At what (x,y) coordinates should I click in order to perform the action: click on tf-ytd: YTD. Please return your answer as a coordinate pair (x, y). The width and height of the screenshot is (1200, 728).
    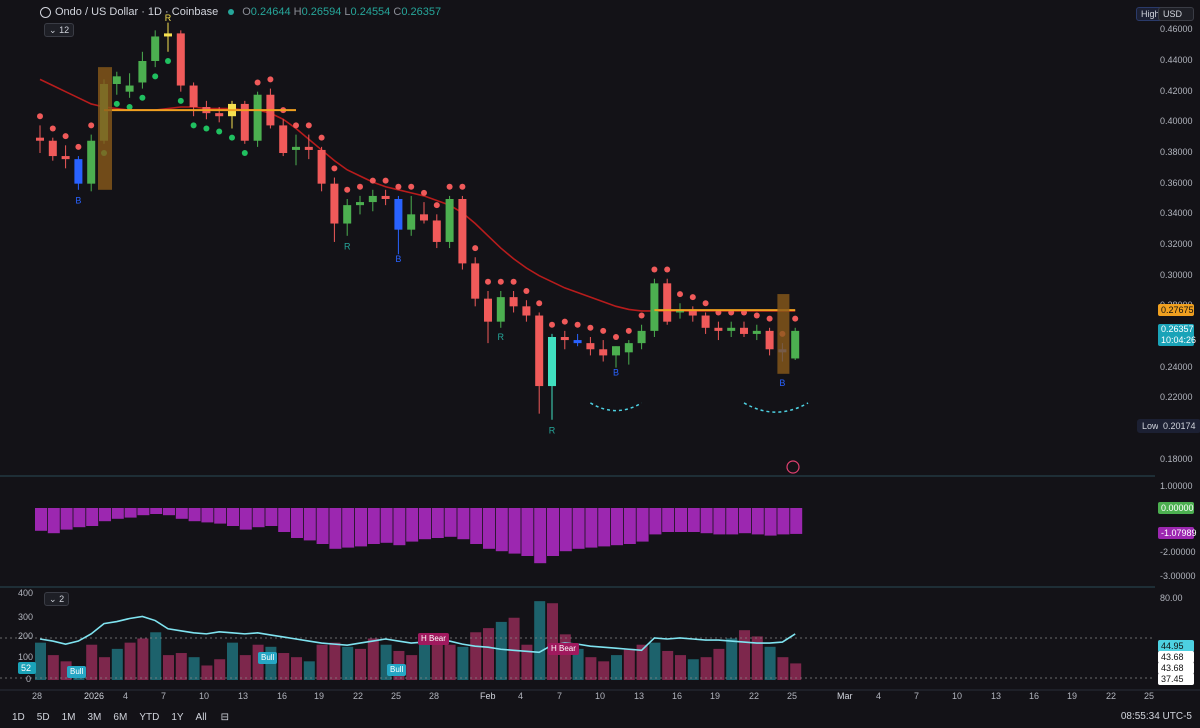
    Looking at the image, I should click on (149, 717).